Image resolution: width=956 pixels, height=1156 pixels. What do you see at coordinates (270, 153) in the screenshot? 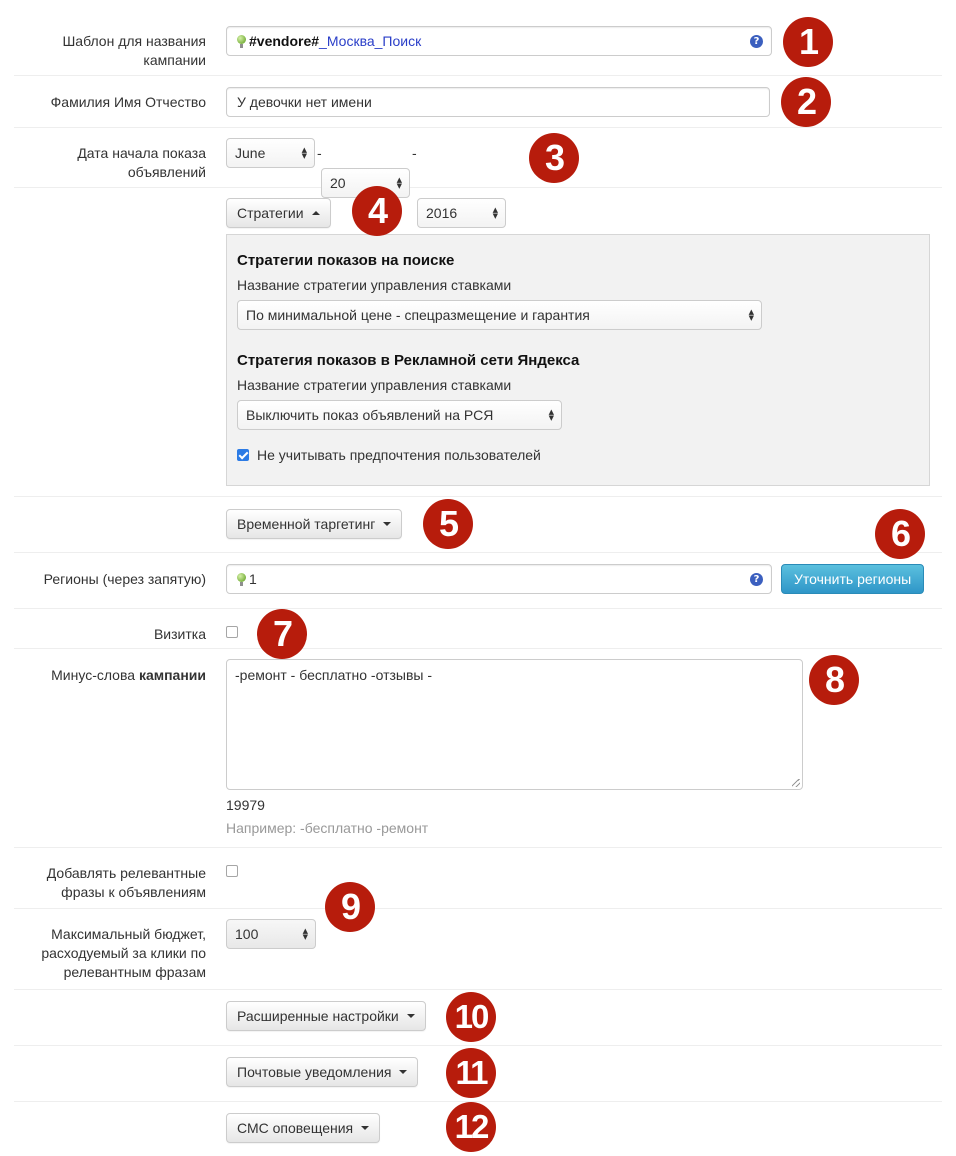
I see `month-select: June ▲ ▼` at bounding box center [270, 153].